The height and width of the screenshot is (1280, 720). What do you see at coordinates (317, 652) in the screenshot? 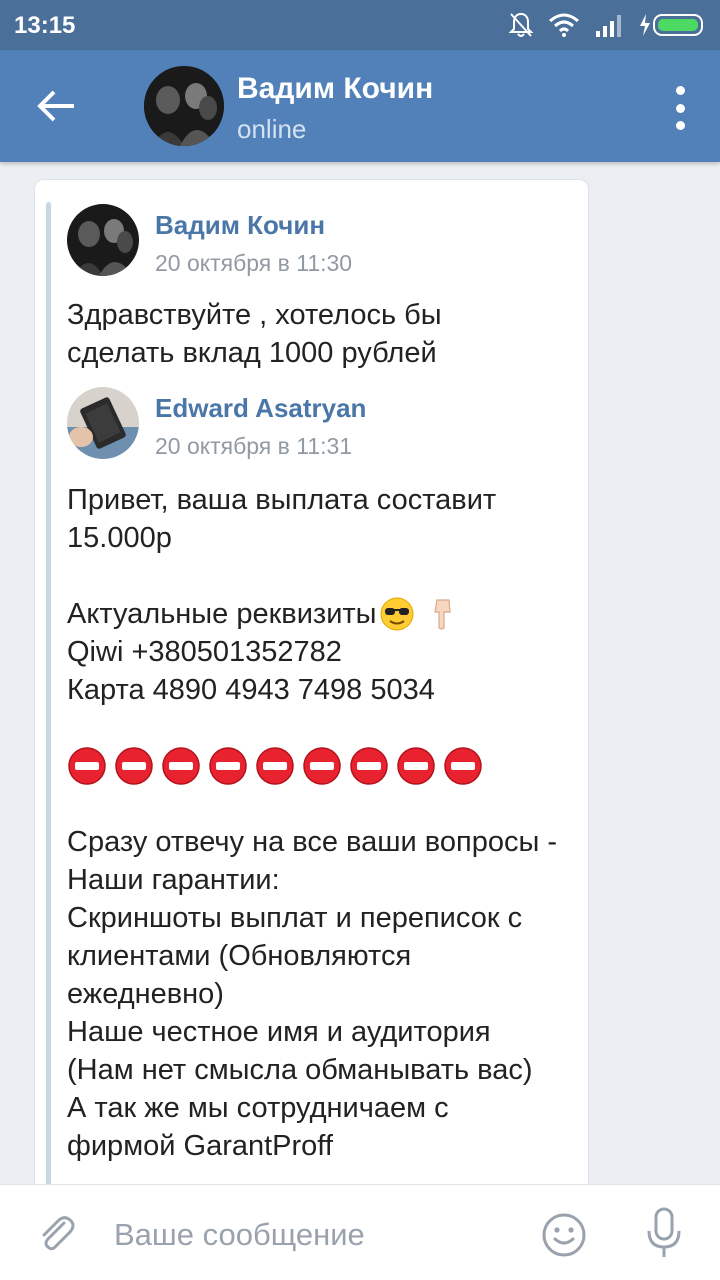
I see `text-line: Qiwi +380501352782` at bounding box center [317, 652].